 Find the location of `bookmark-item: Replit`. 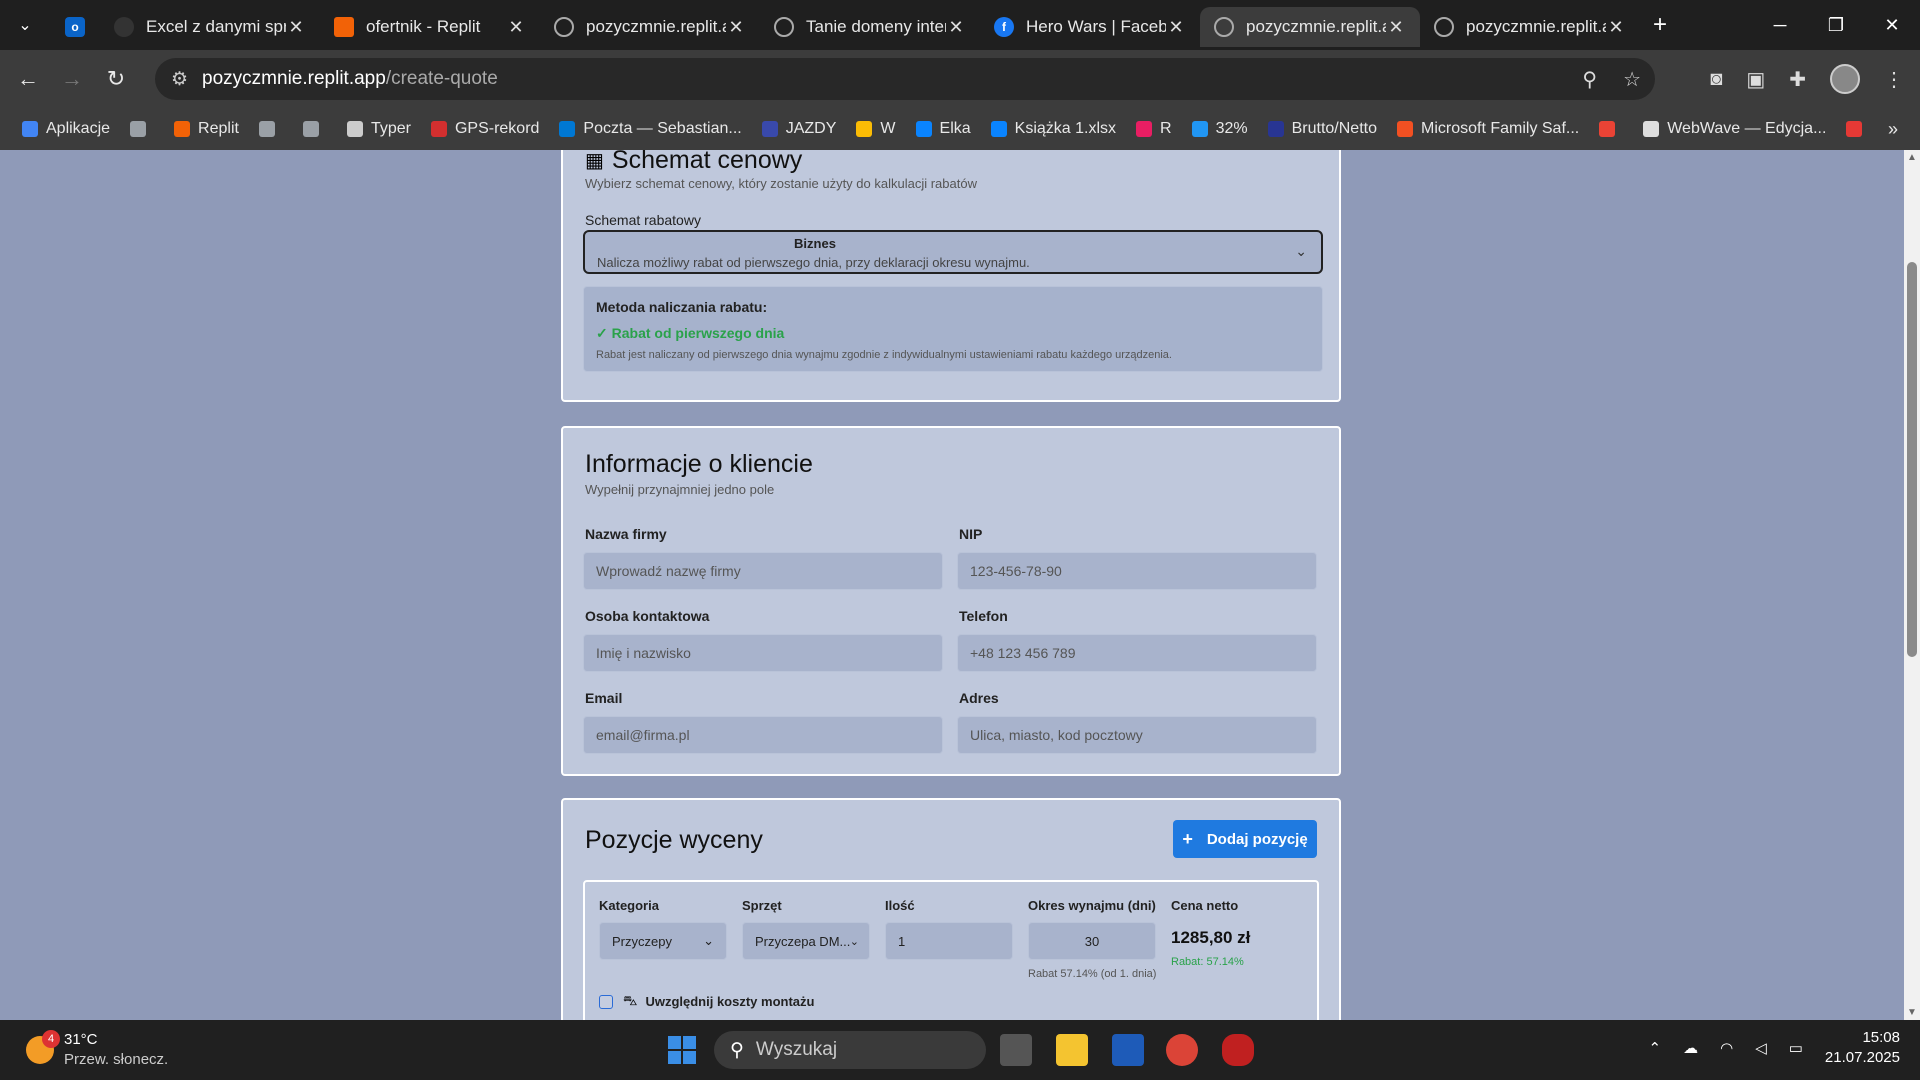

bookmark-item: Replit is located at coordinates (206, 129).